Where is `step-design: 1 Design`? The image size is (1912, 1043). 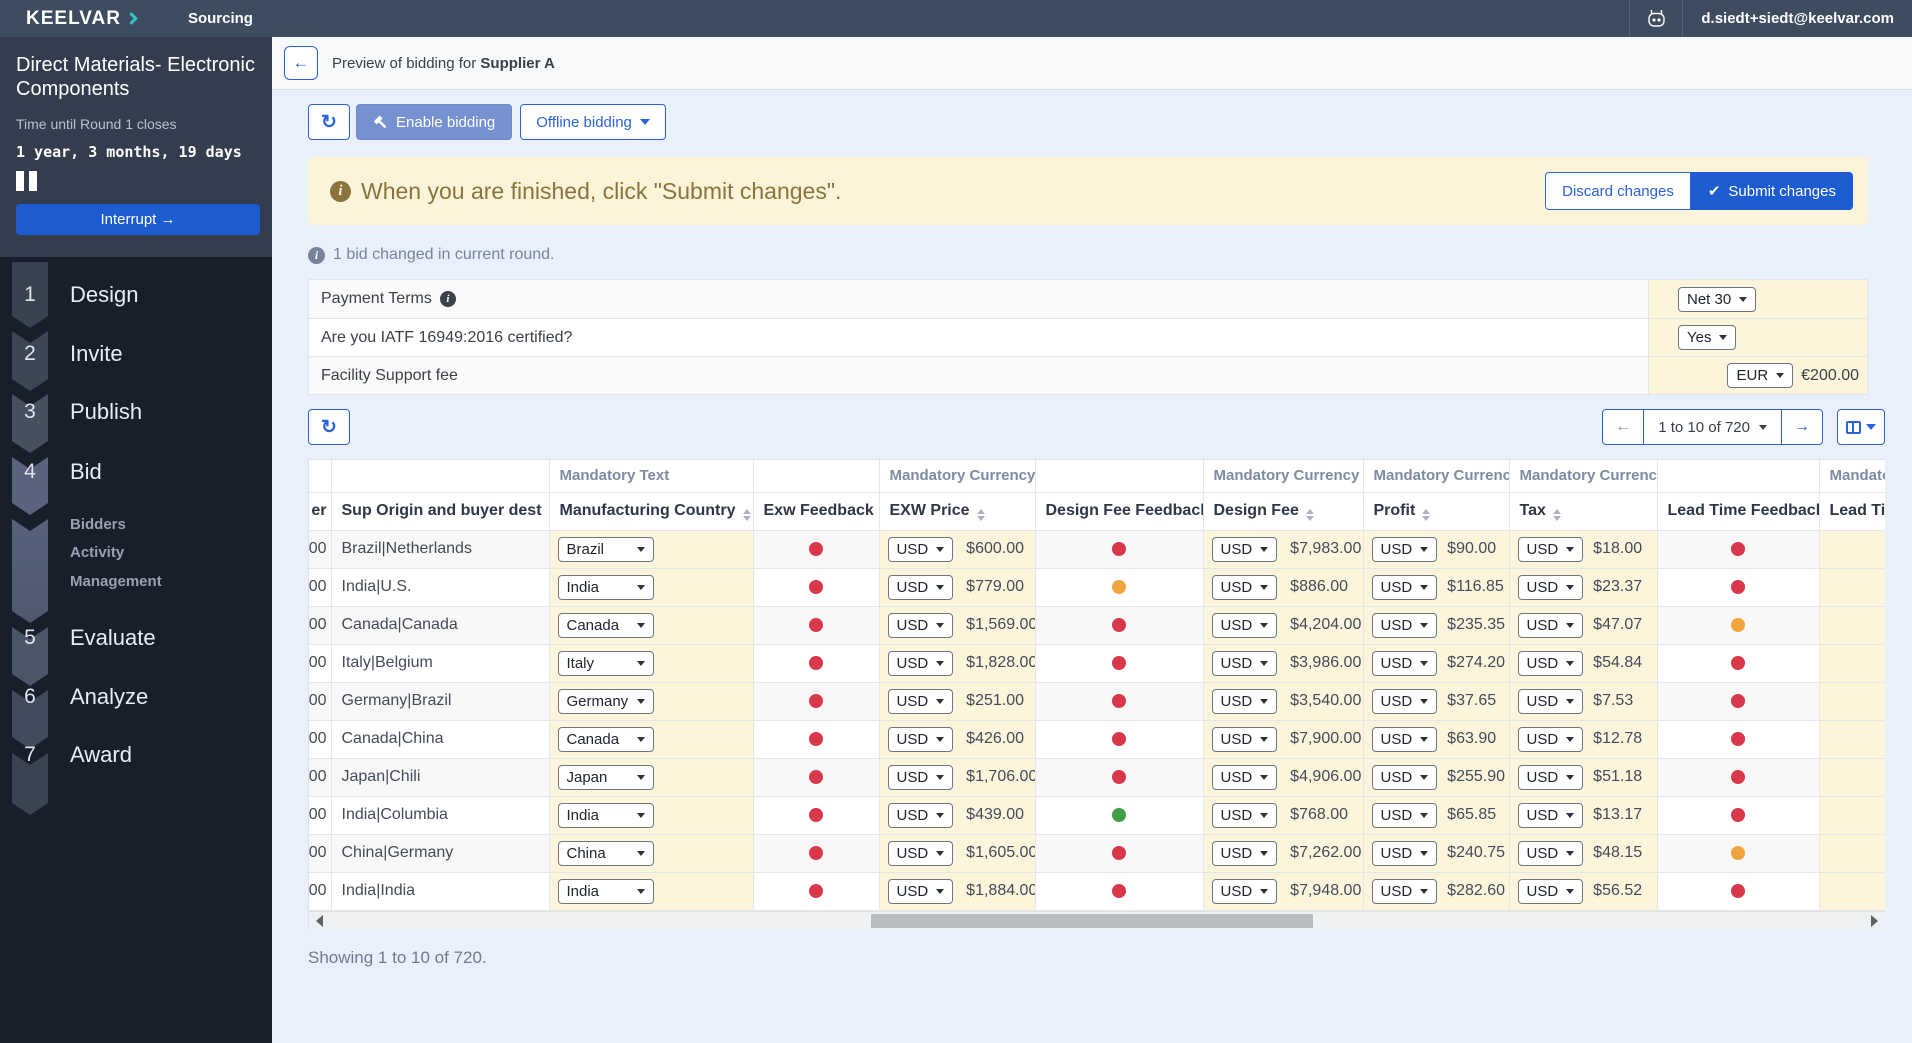
step-design: 1 Design is located at coordinates (136, 295).